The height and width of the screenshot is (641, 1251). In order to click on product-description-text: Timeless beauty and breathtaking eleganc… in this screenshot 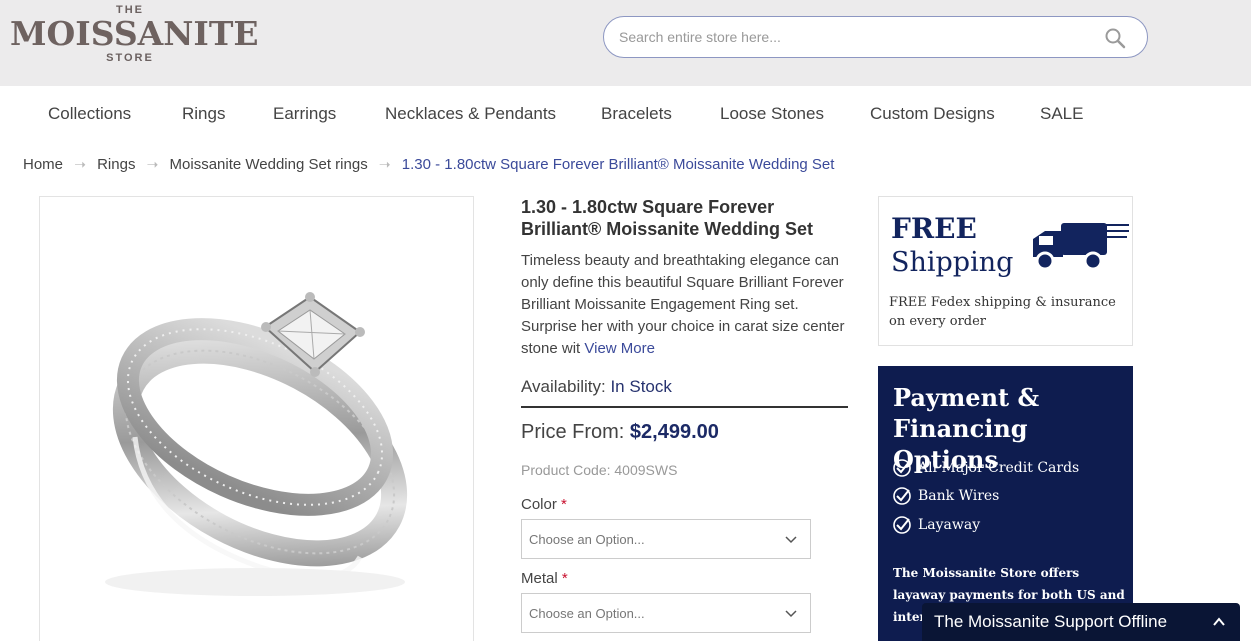, I will do `click(683, 304)`.